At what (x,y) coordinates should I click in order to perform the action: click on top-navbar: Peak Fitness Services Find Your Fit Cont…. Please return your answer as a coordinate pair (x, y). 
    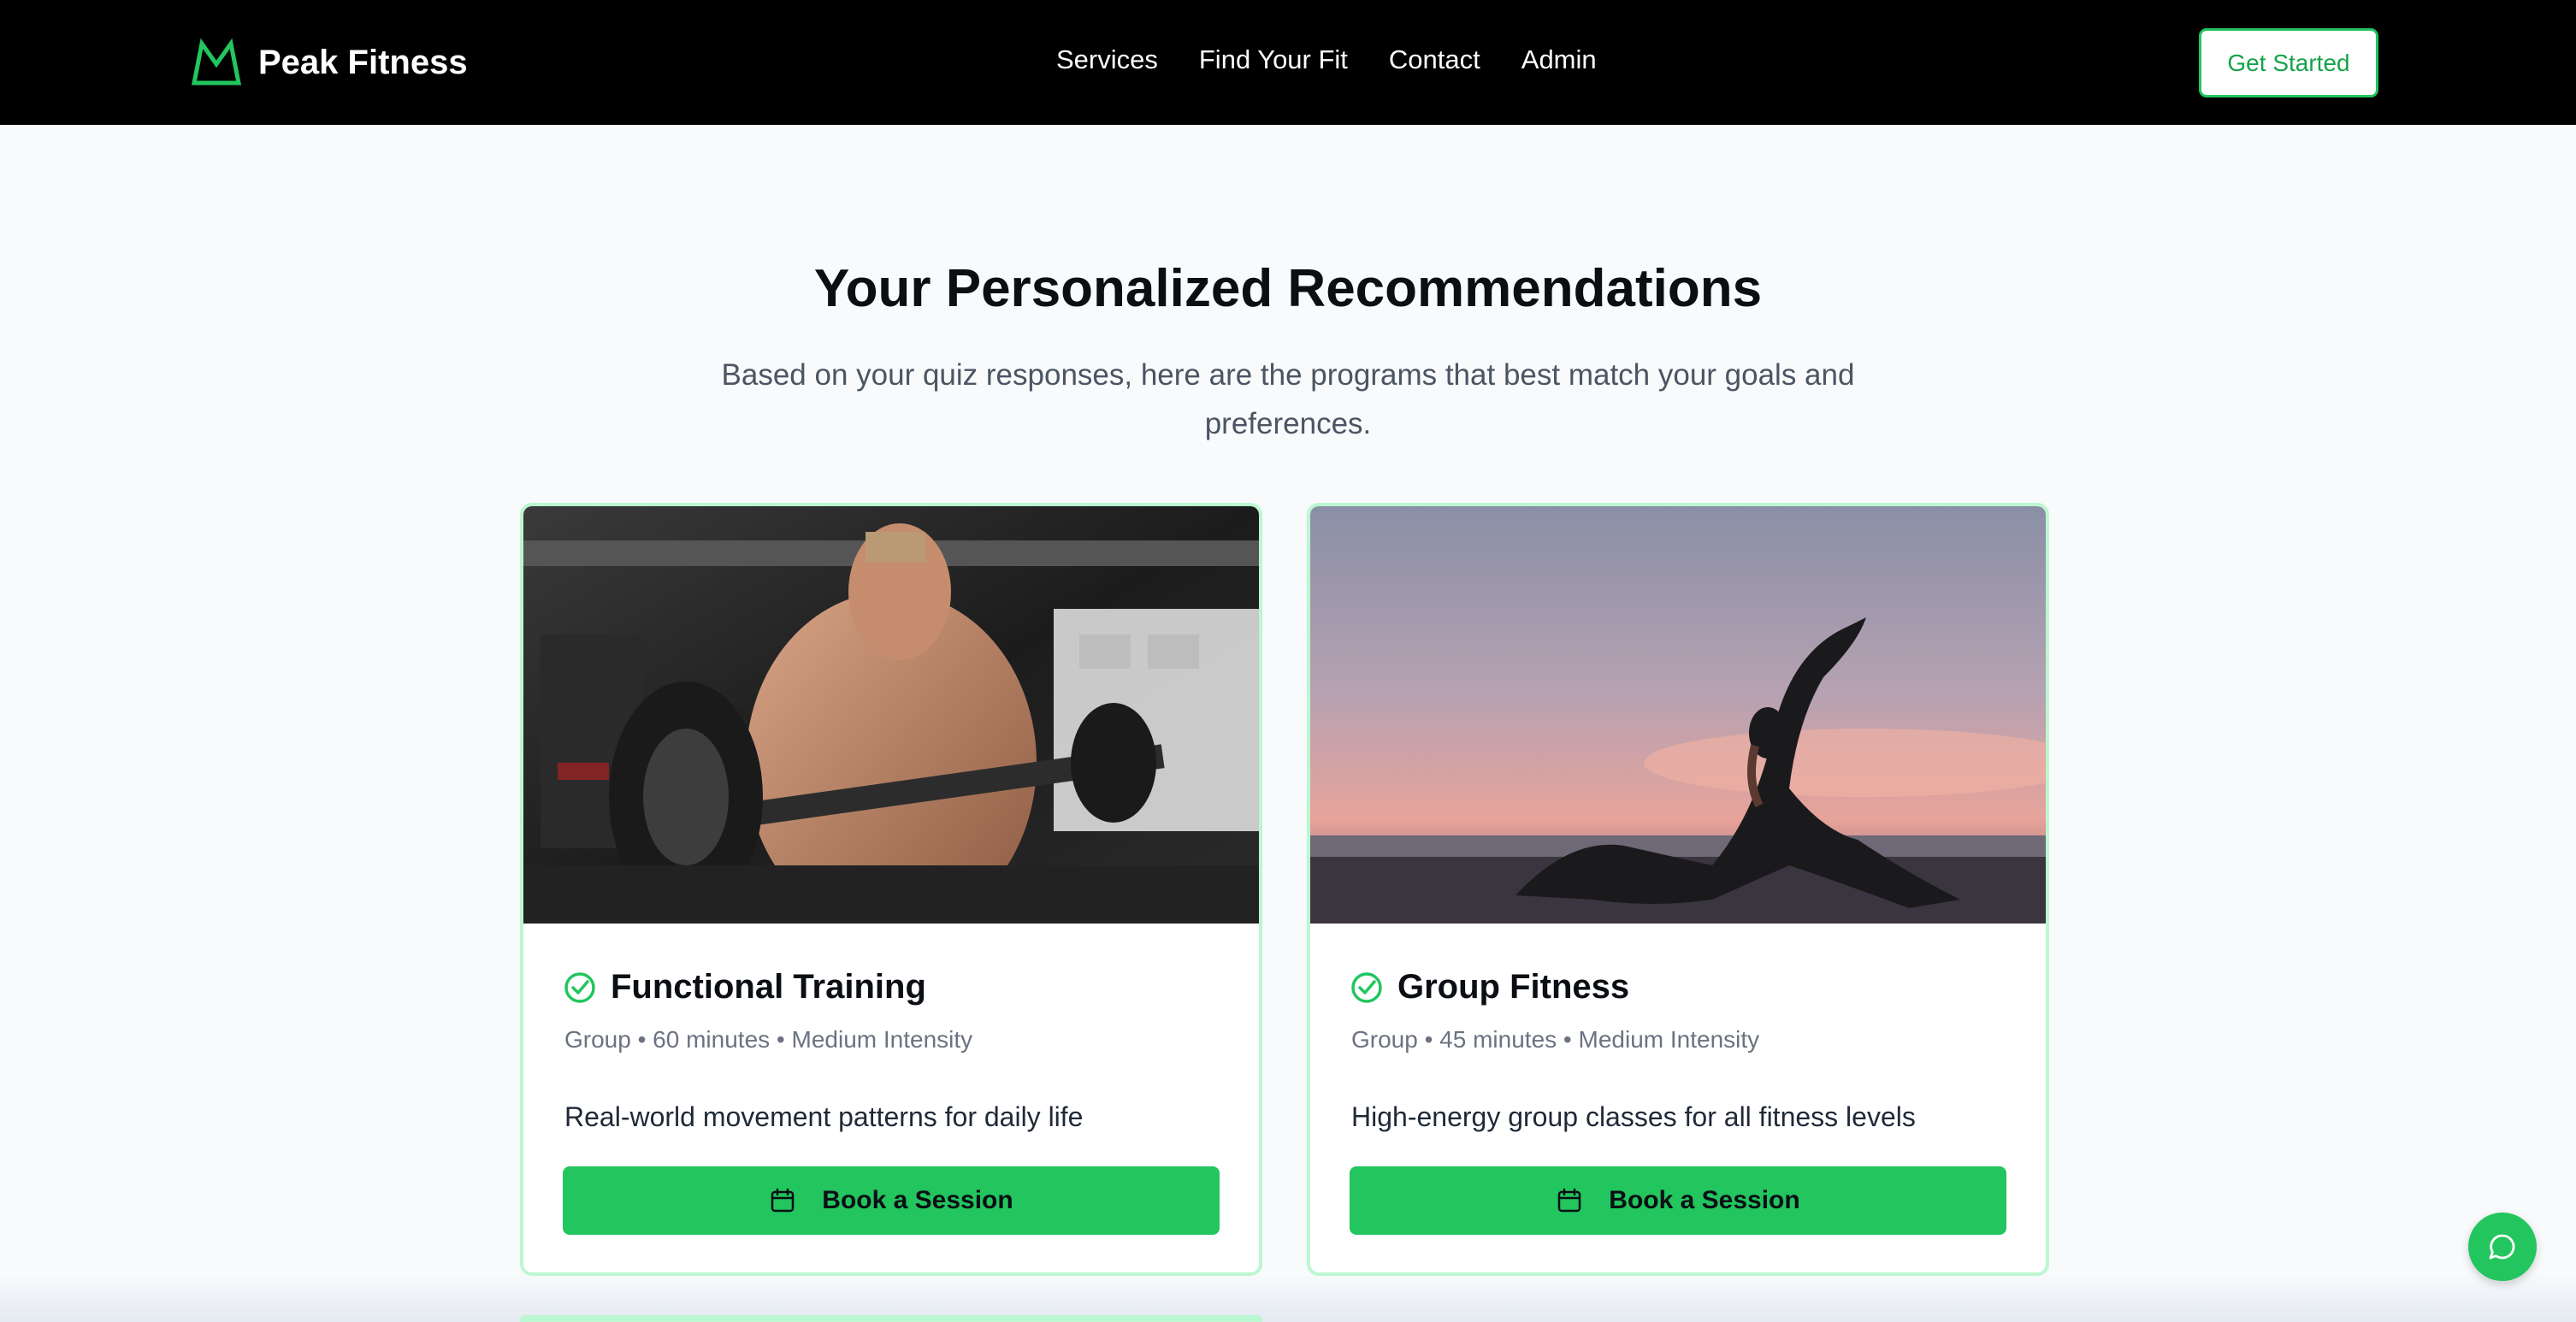
    Looking at the image, I should click on (1288, 63).